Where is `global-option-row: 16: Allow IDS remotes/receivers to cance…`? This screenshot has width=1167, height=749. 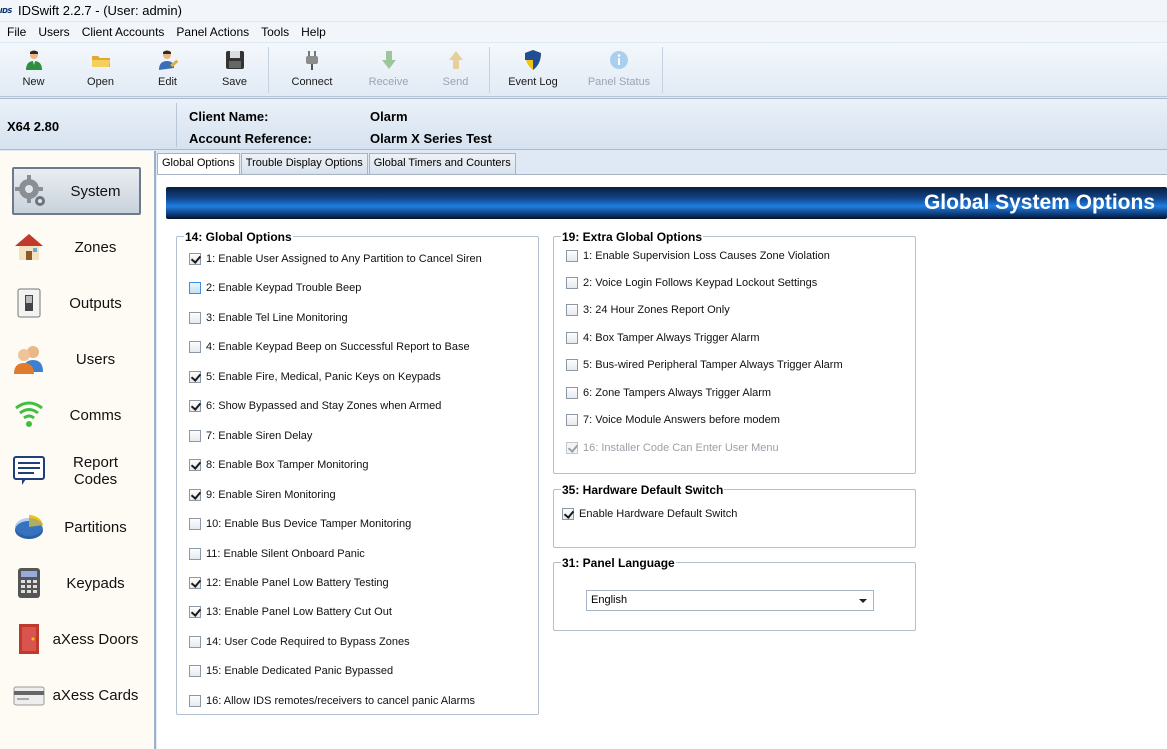
global-option-row: 16: Allow IDS remotes/receivers to cance… is located at coordinates (332, 700).